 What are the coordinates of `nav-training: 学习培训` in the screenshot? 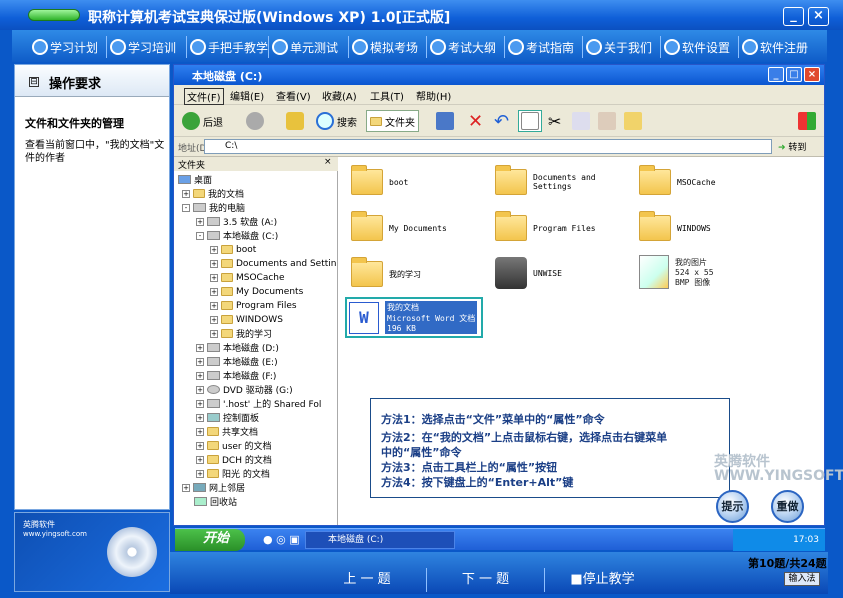 It's located at (141, 47).